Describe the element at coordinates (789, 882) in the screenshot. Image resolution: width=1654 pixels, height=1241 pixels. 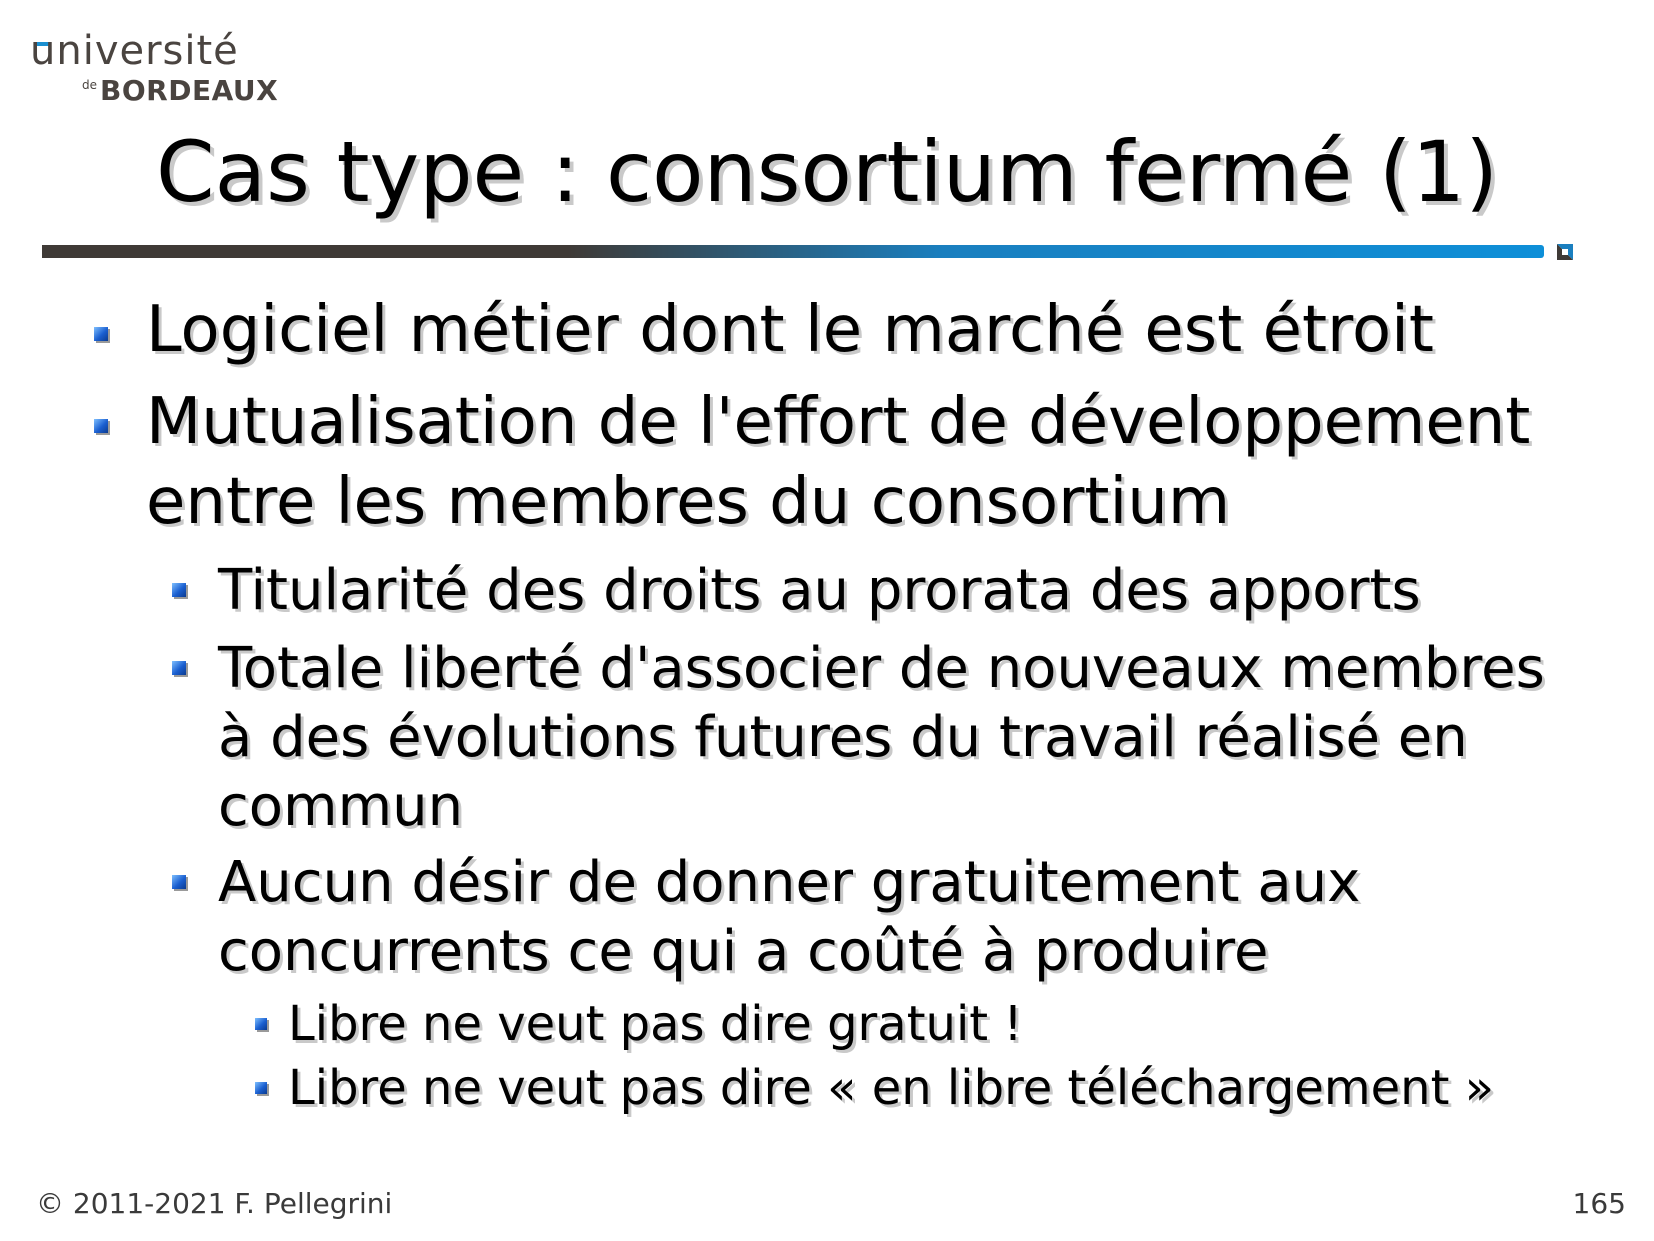
I see `bullet-text-lvl2: Aucun désir de donner gratuitement aux` at that location.